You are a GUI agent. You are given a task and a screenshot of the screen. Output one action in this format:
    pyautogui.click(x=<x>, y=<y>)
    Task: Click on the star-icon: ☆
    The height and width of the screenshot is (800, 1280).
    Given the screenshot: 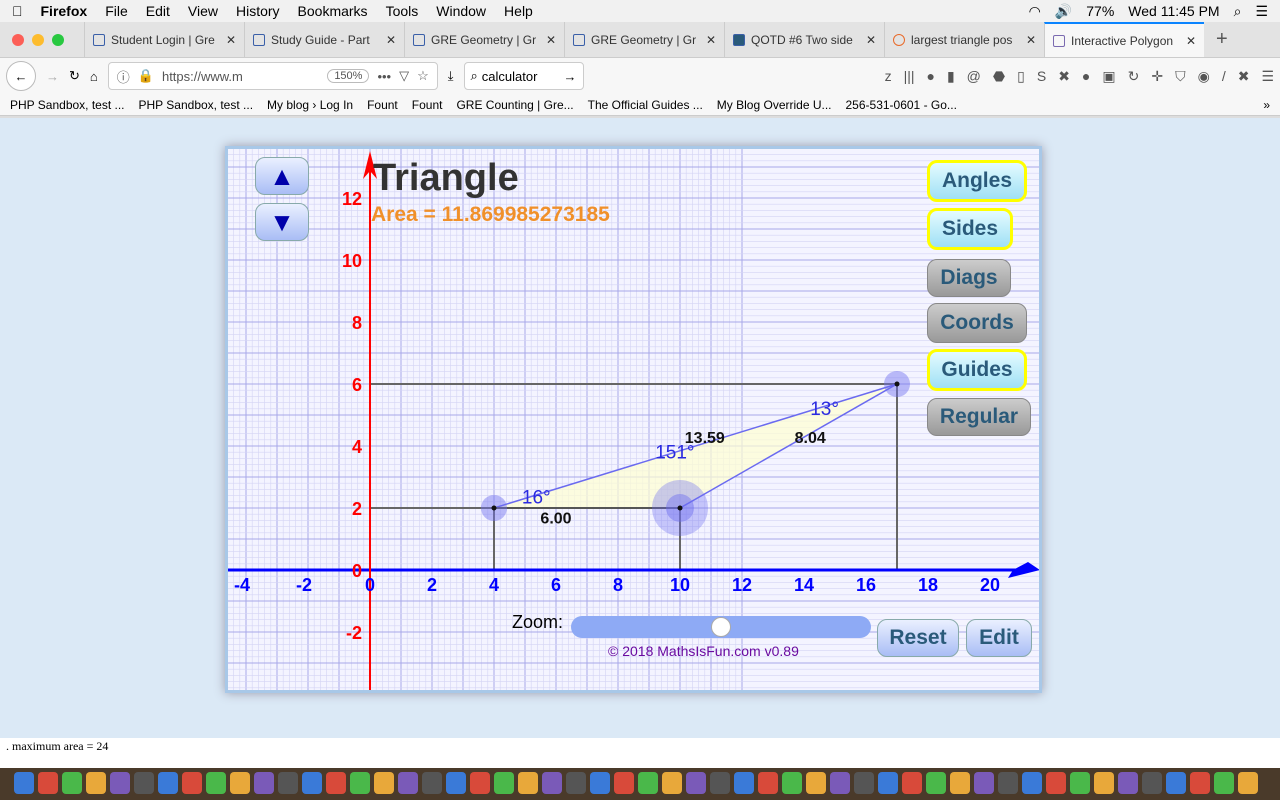 What is the action you would take?
    pyautogui.click(x=423, y=76)
    